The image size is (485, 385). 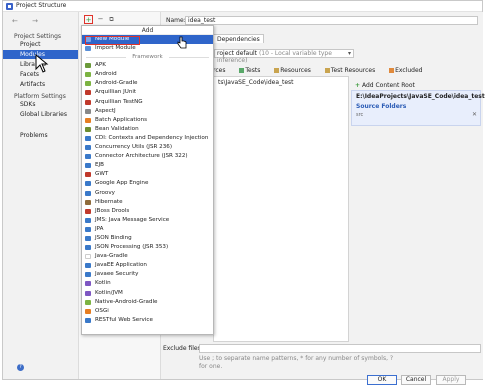 What do you see at coordinates (385, 85) in the screenshot?
I see `add-content-root-link: + Add Content Root` at bounding box center [385, 85].